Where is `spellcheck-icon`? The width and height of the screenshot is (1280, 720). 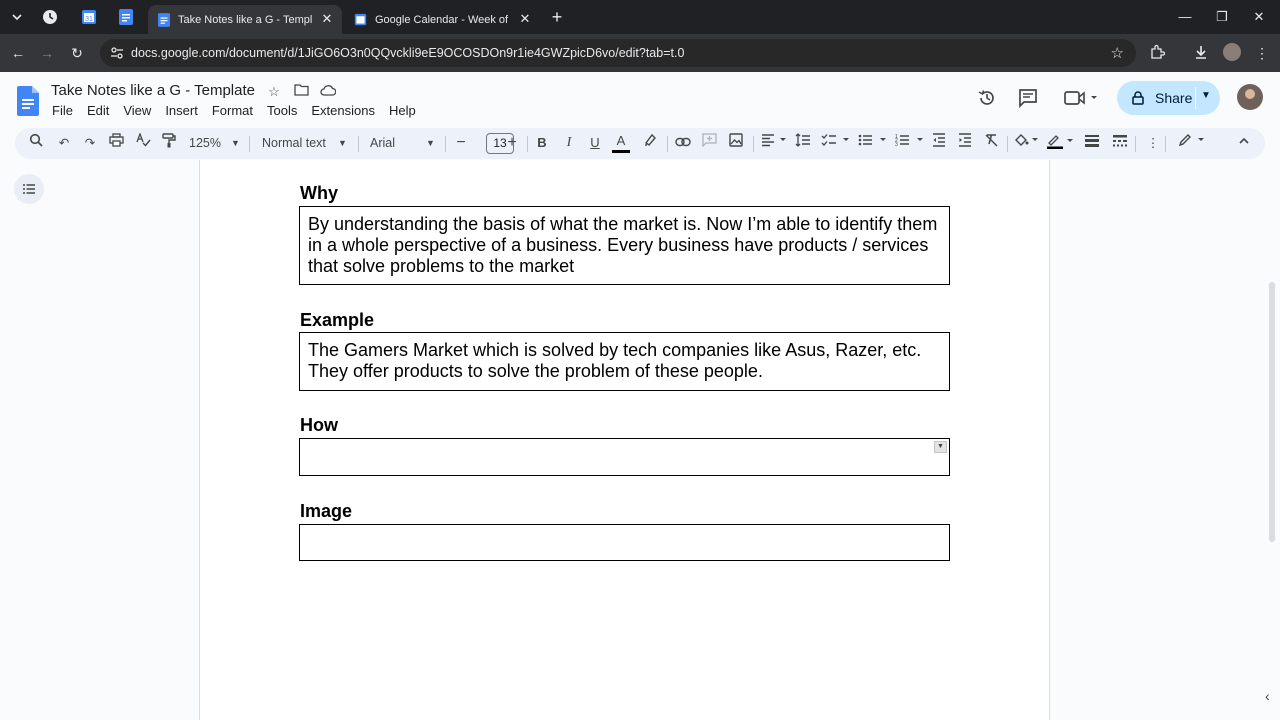
spellcheck-icon is located at coordinates (143, 142).